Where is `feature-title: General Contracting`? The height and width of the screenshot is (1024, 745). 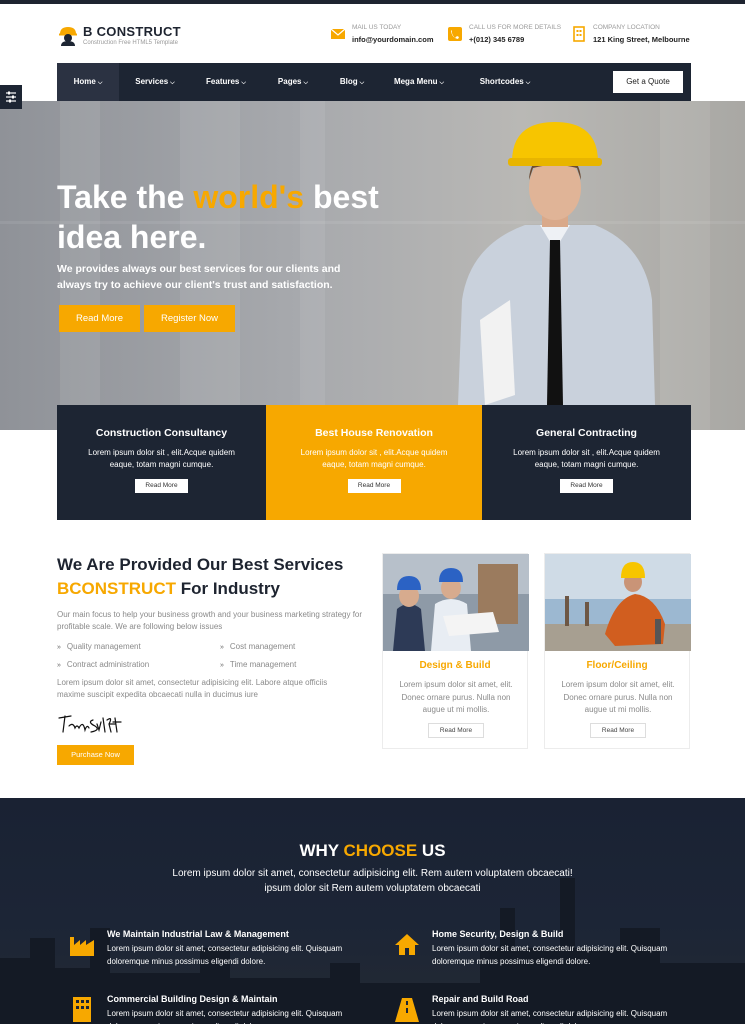 feature-title: General Contracting is located at coordinates (586, 433).